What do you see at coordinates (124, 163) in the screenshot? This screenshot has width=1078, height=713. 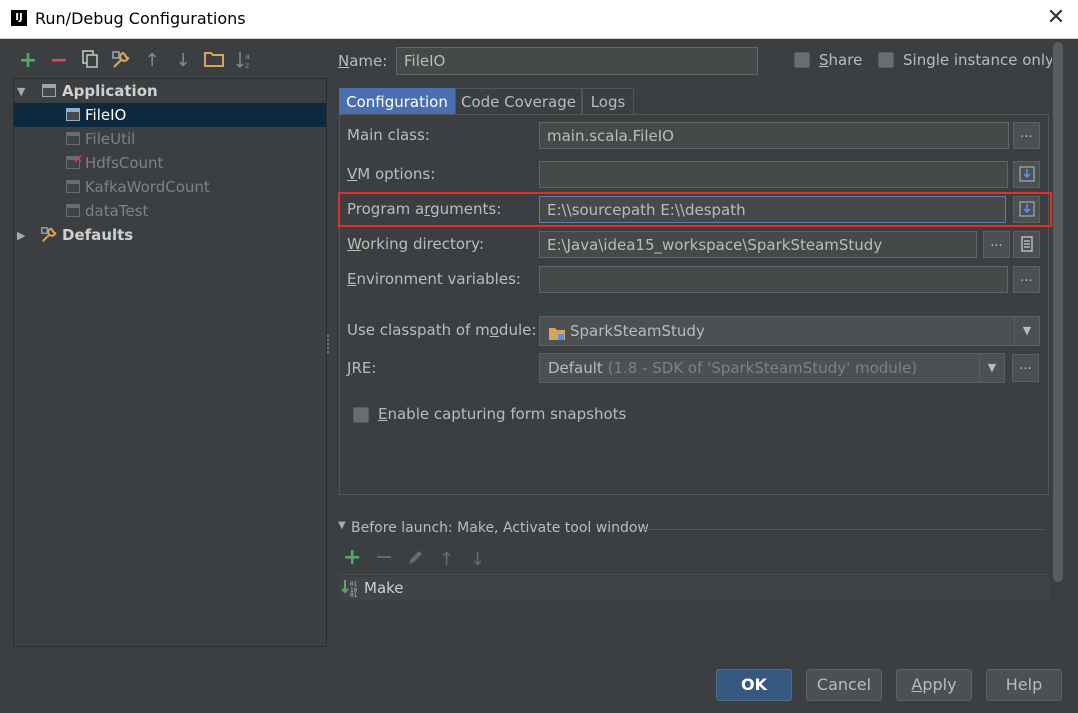 I see `tree-item-label: HdfsCount` at bounding box center [124, 163].